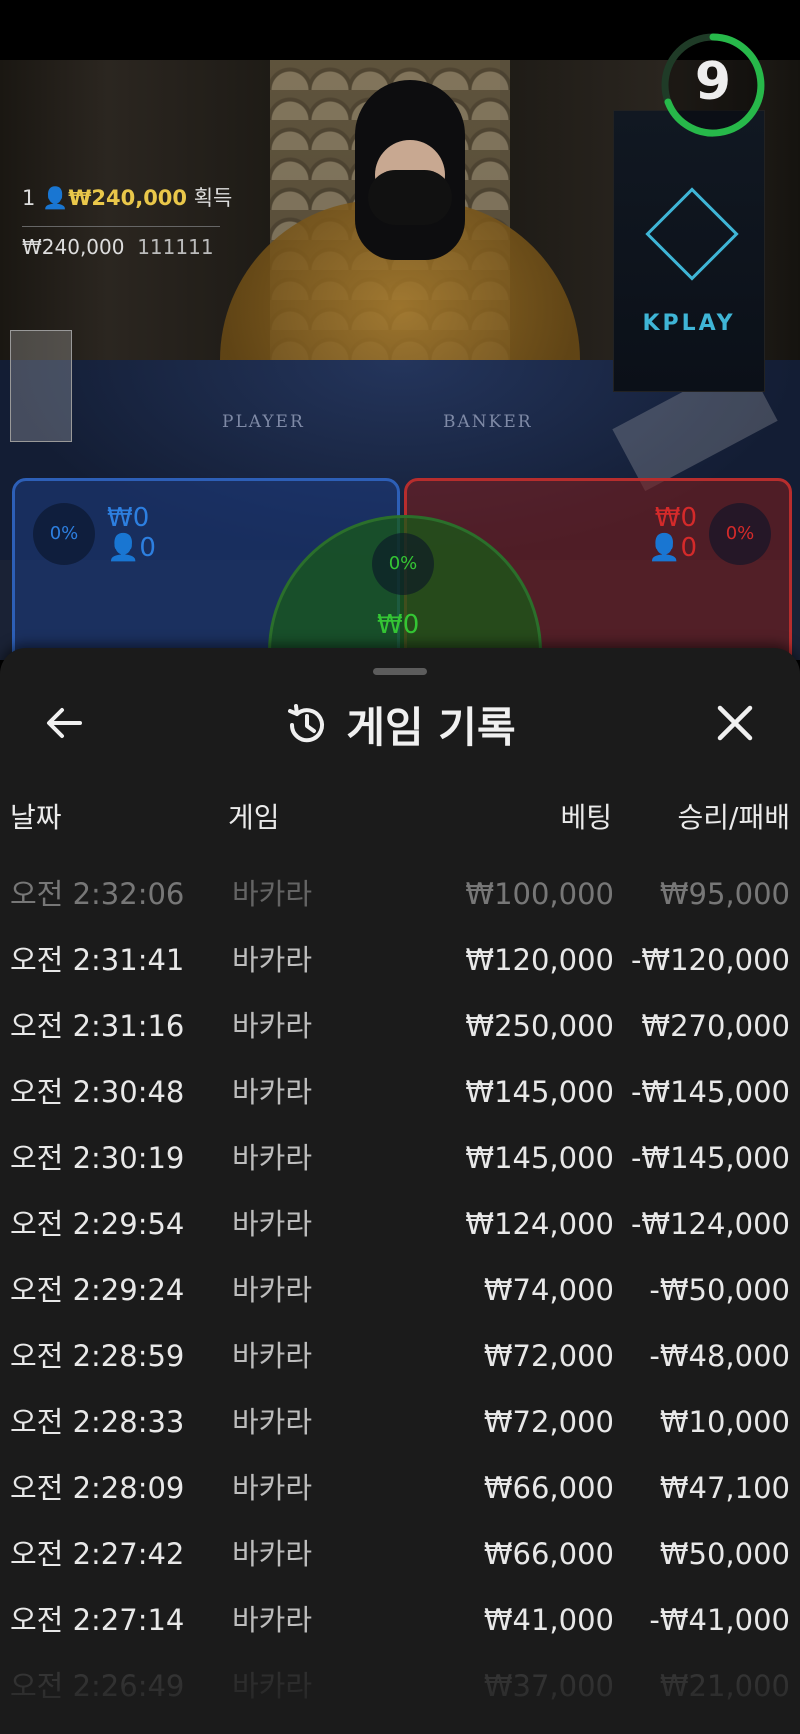 This screenshot has width=800, height=1734. Describe the element at coordinates (97, 1356) in the screenshot. I see `history-date: 오전 2:28:59` at that location.